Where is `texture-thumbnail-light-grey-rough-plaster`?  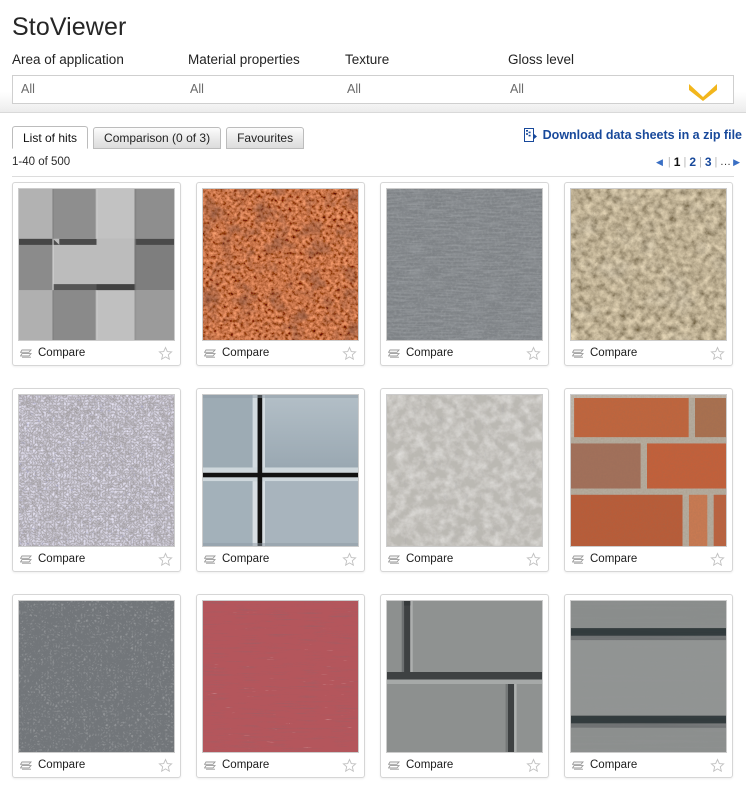
texture-thumbnail-light-grey-rough-plaster is located at coordinates (464, 470).